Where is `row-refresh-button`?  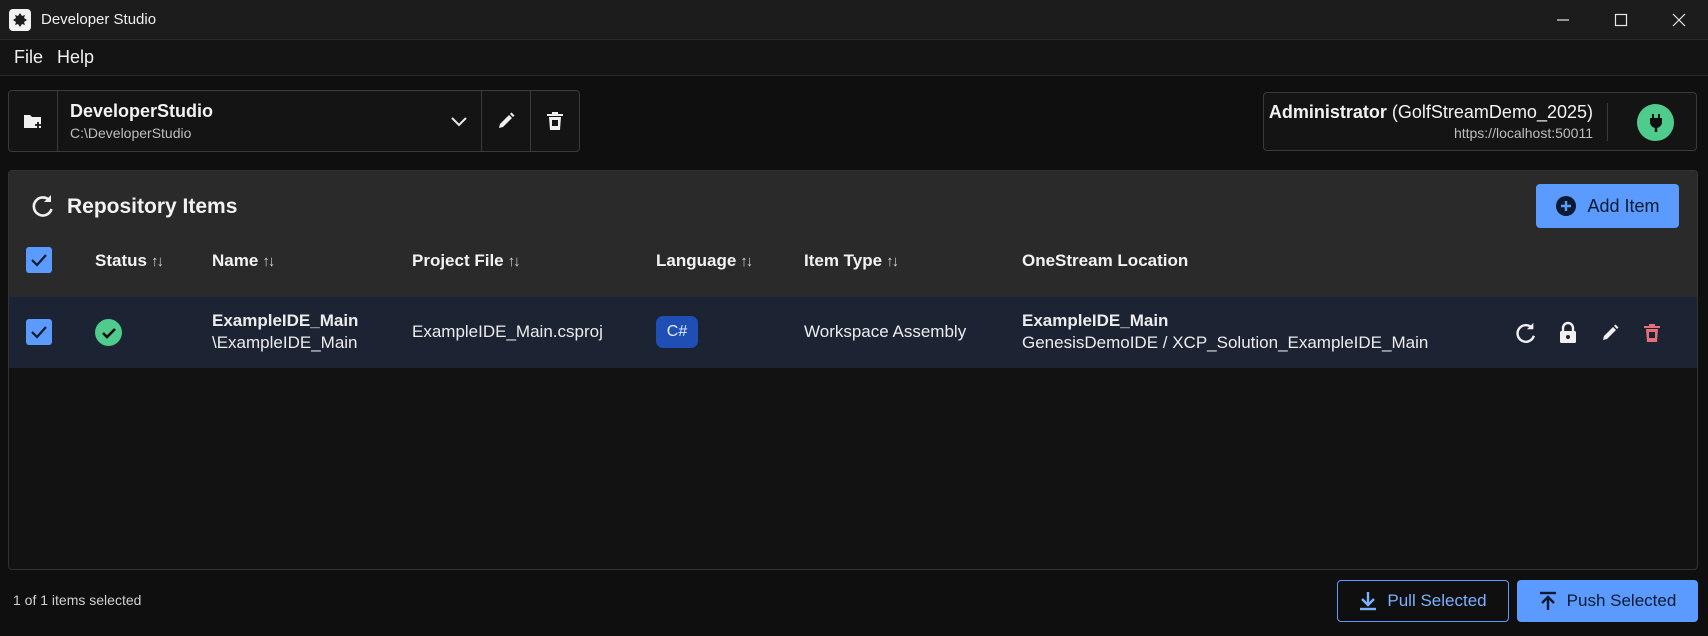
row-refresh-button is located at coordinates (1526, 333).